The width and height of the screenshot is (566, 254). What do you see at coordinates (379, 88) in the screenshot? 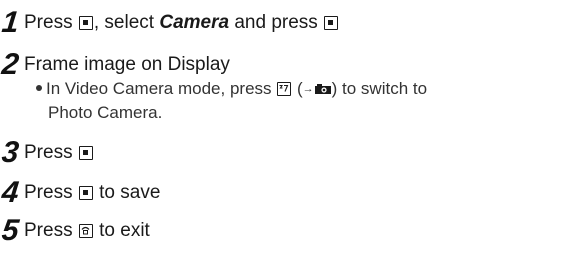
I see `note-text: ) to switch to` at bounding box center [379, 88].